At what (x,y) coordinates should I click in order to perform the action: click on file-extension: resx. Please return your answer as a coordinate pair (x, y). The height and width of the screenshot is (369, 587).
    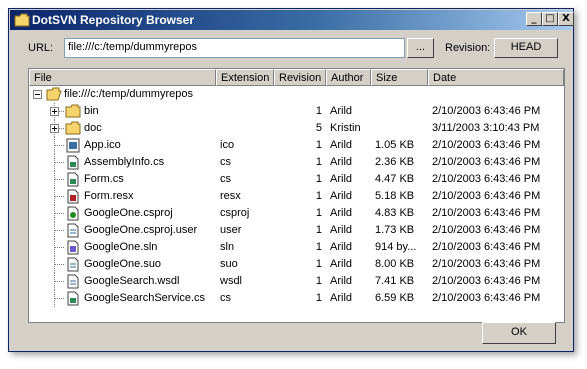
    Looking at the image, I should click on (230, 196).